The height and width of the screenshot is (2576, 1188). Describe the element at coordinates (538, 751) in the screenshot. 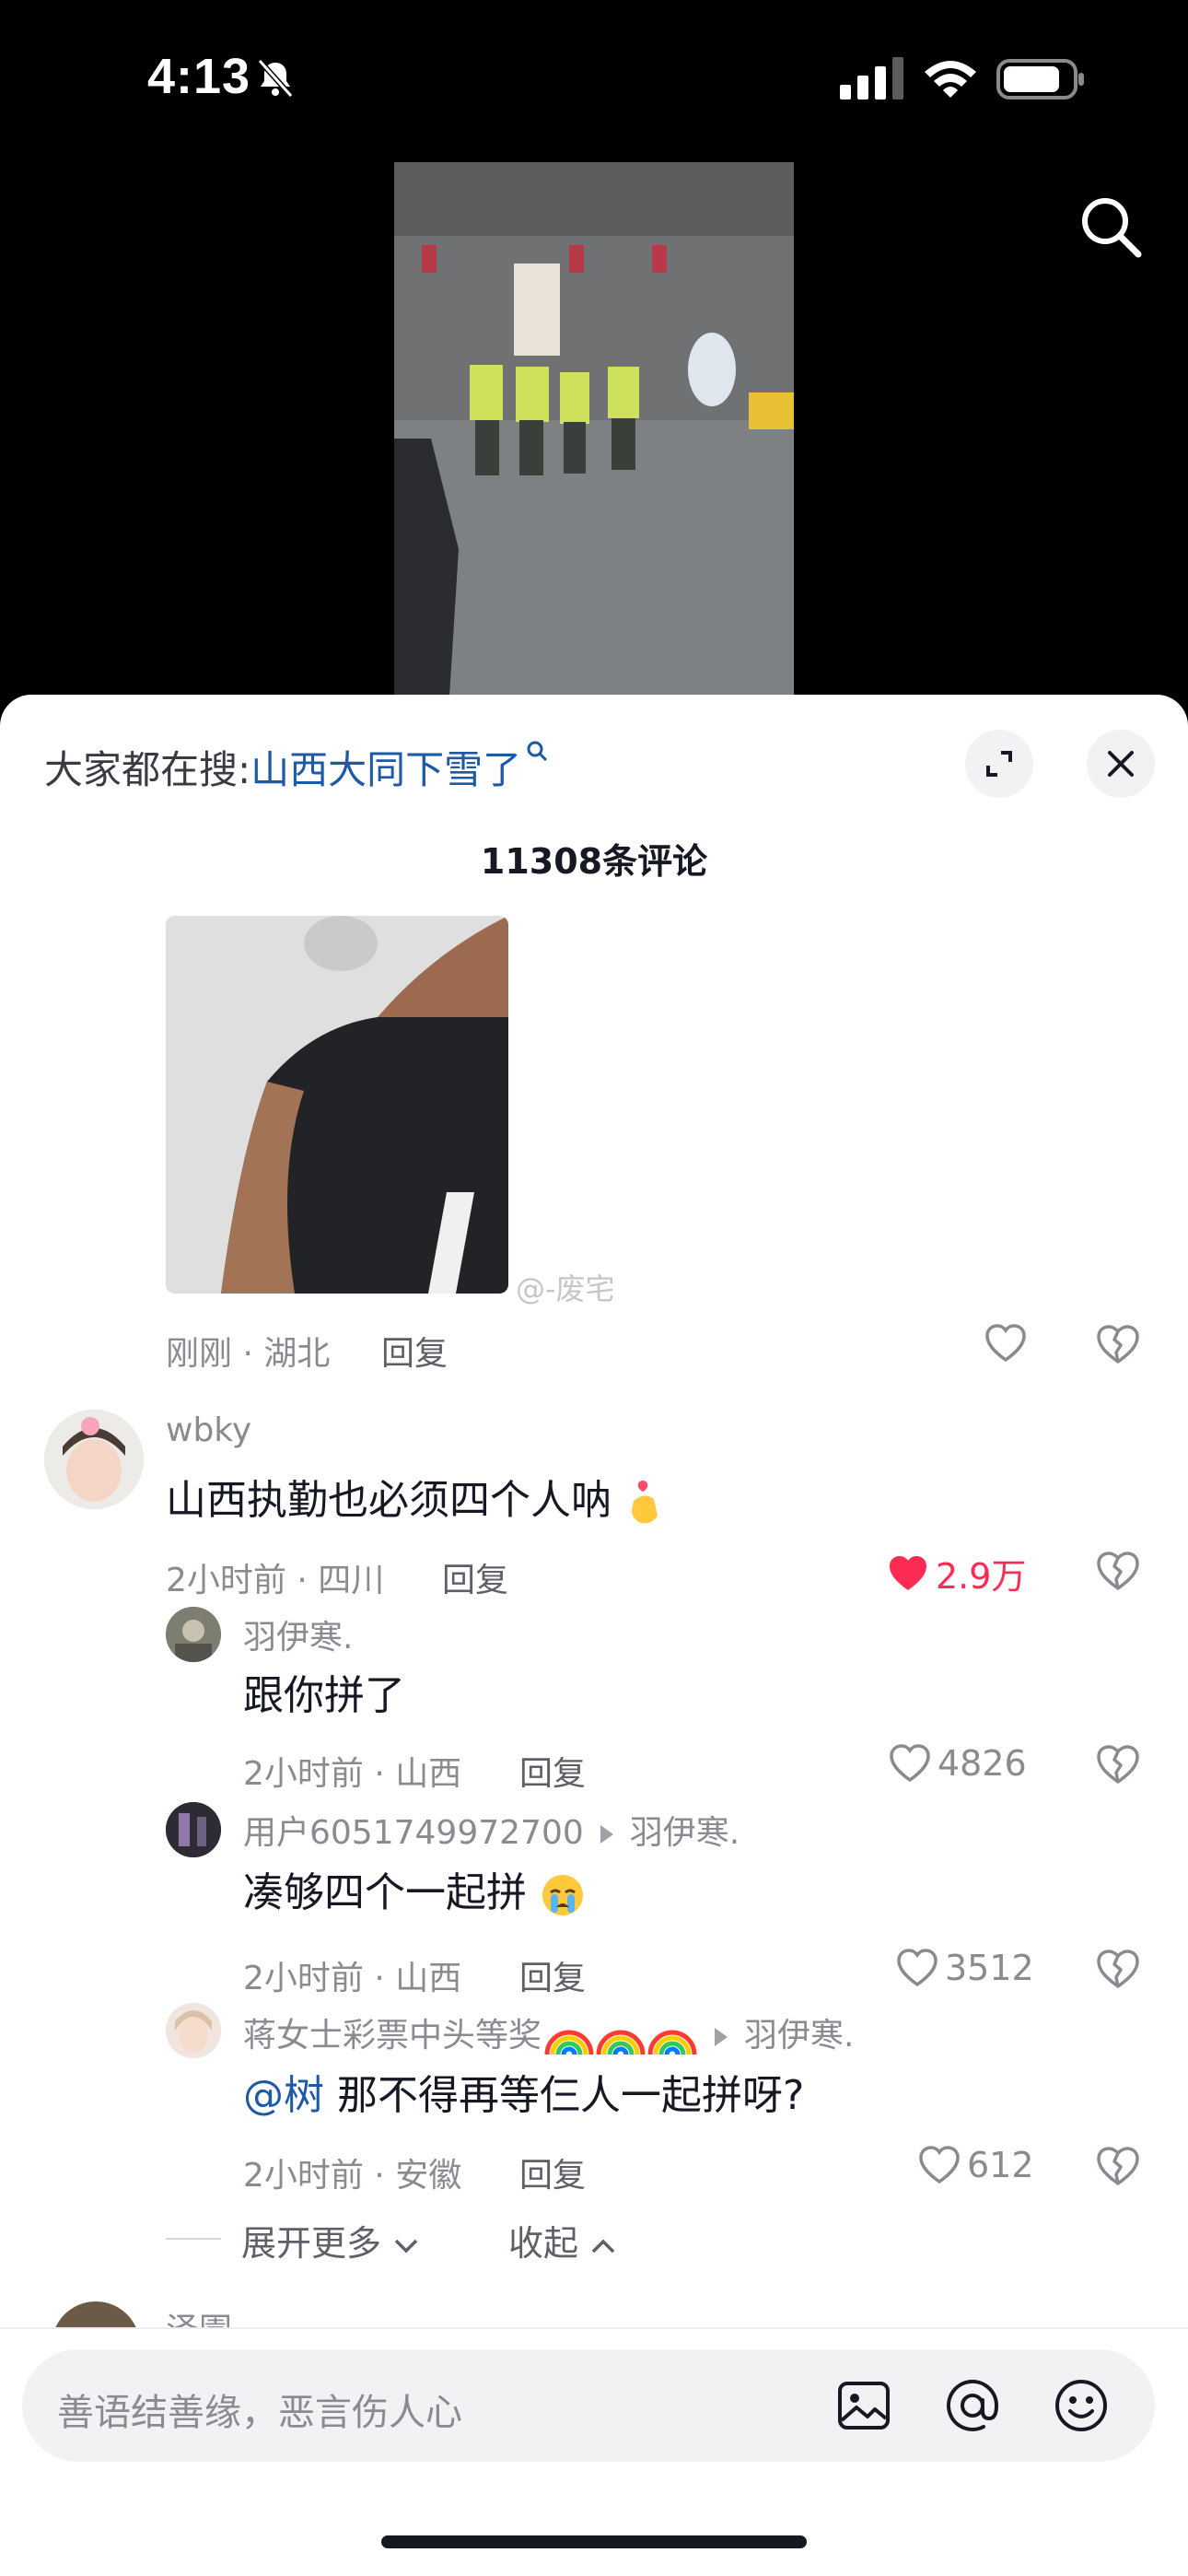

I see `search-small-icon` at that location.